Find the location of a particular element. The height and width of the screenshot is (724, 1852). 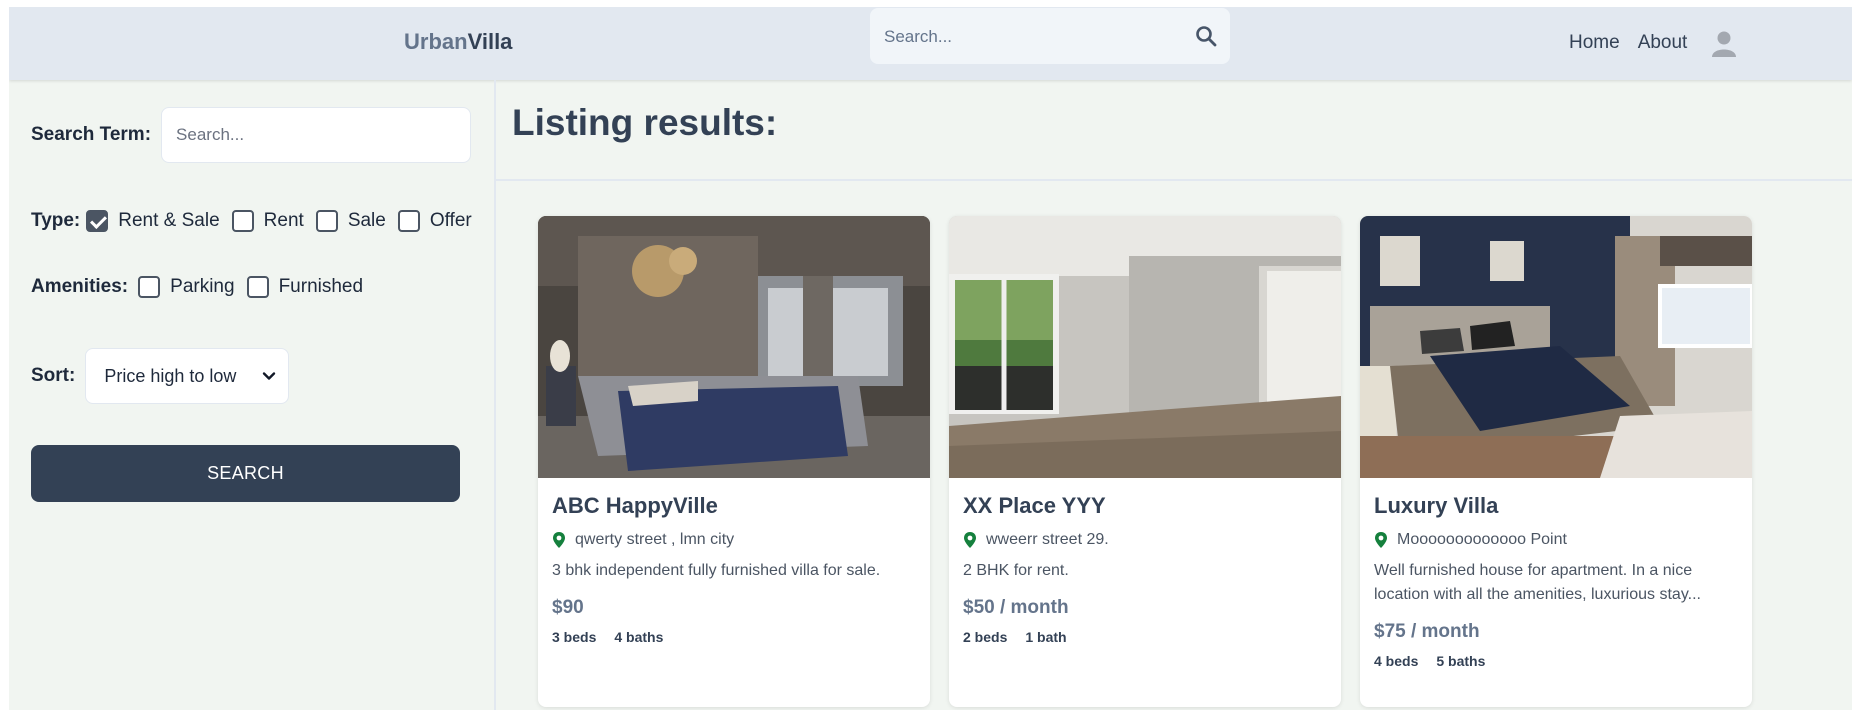

checkbox-label: Offer is located at coordinates (450, 220).